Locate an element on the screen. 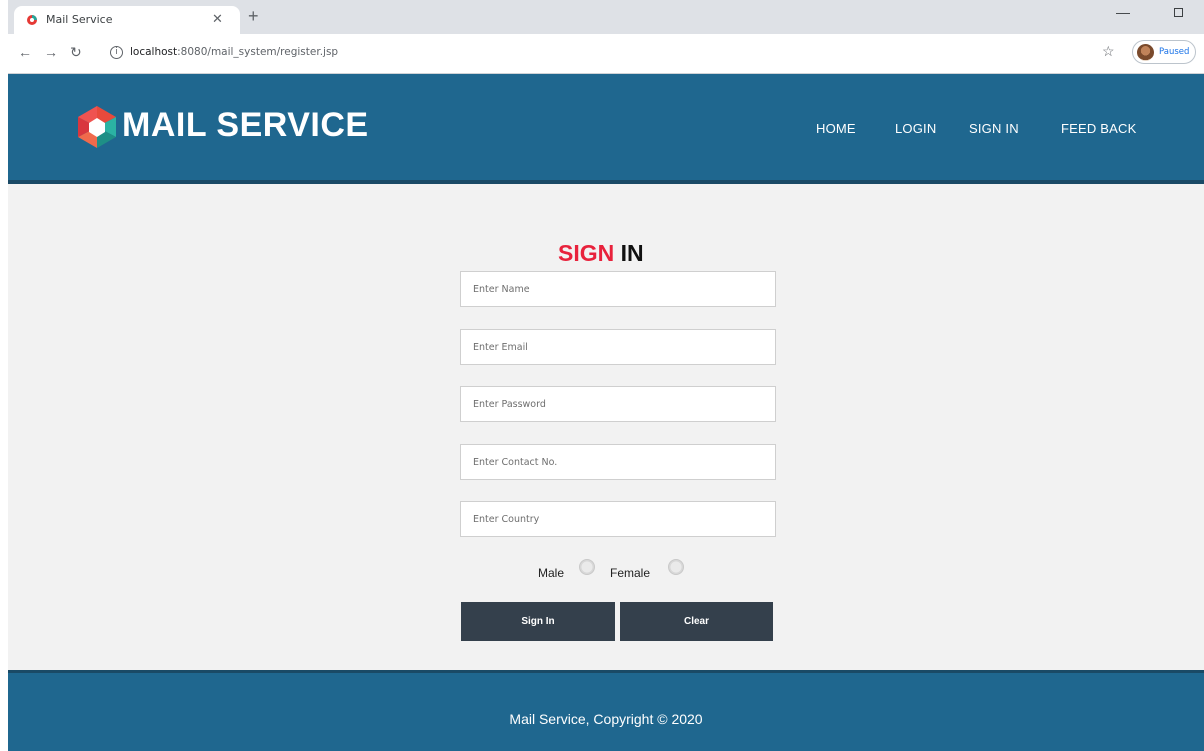 Image resolution: width=1204 pixels, height=751 pixels. url-path: :8080/mail_system/register.jsp is located at coordinates (258, 52).